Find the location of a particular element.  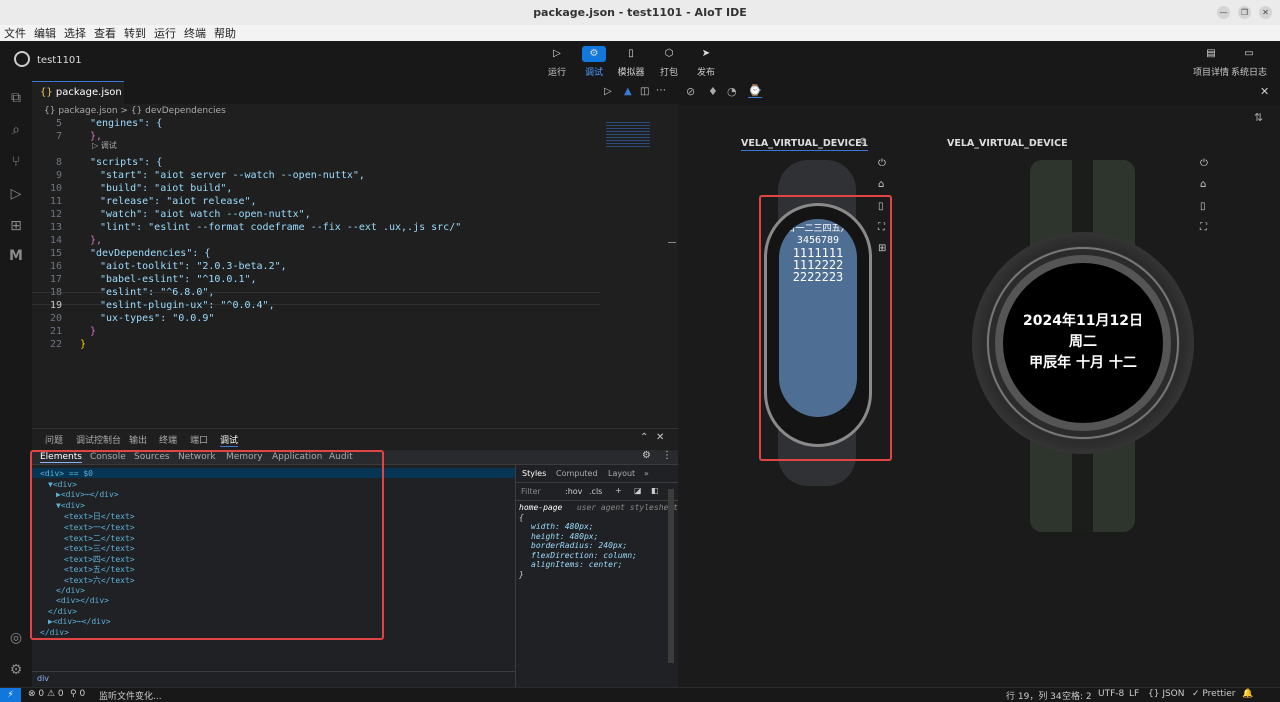

split-editor-icon: ◫ is located at coordinates (644, 91).